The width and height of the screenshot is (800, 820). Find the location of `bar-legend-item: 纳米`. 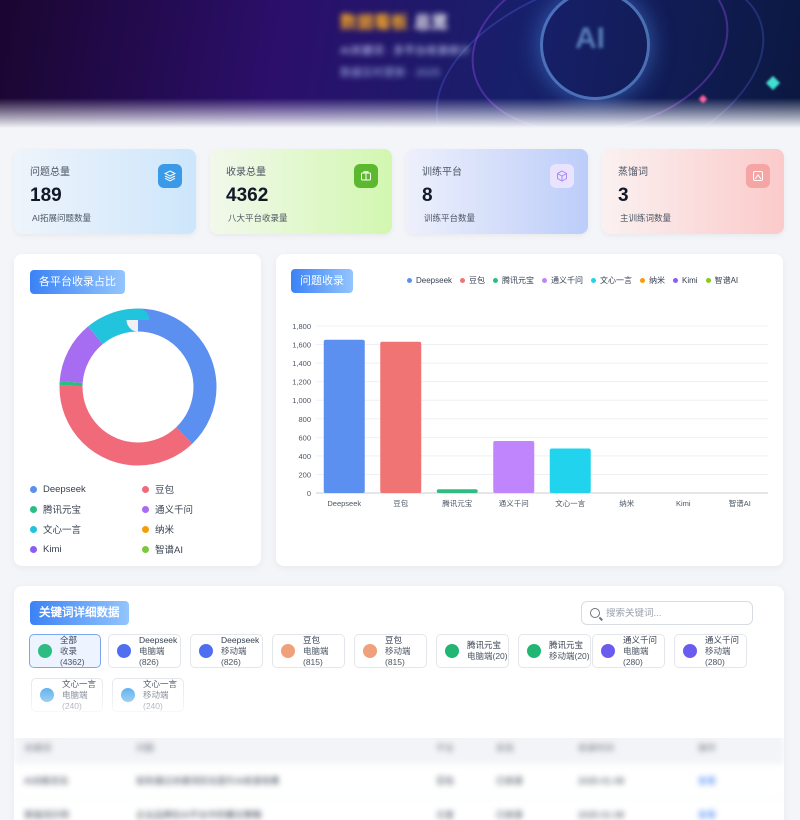

bar-legend-item: 纳米 is located at coordinates (652, 280).